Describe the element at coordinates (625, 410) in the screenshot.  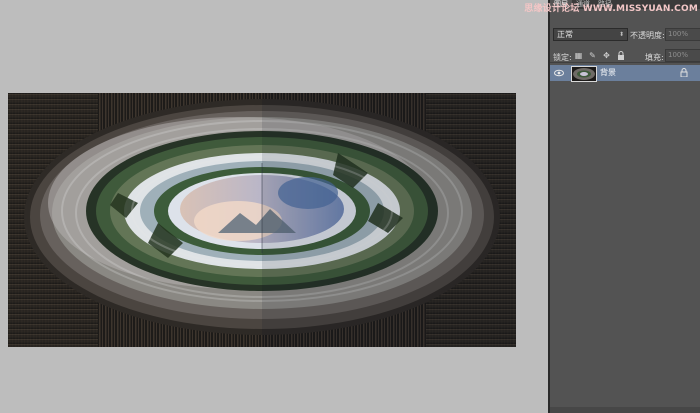
I see `panel-footer` at that location.